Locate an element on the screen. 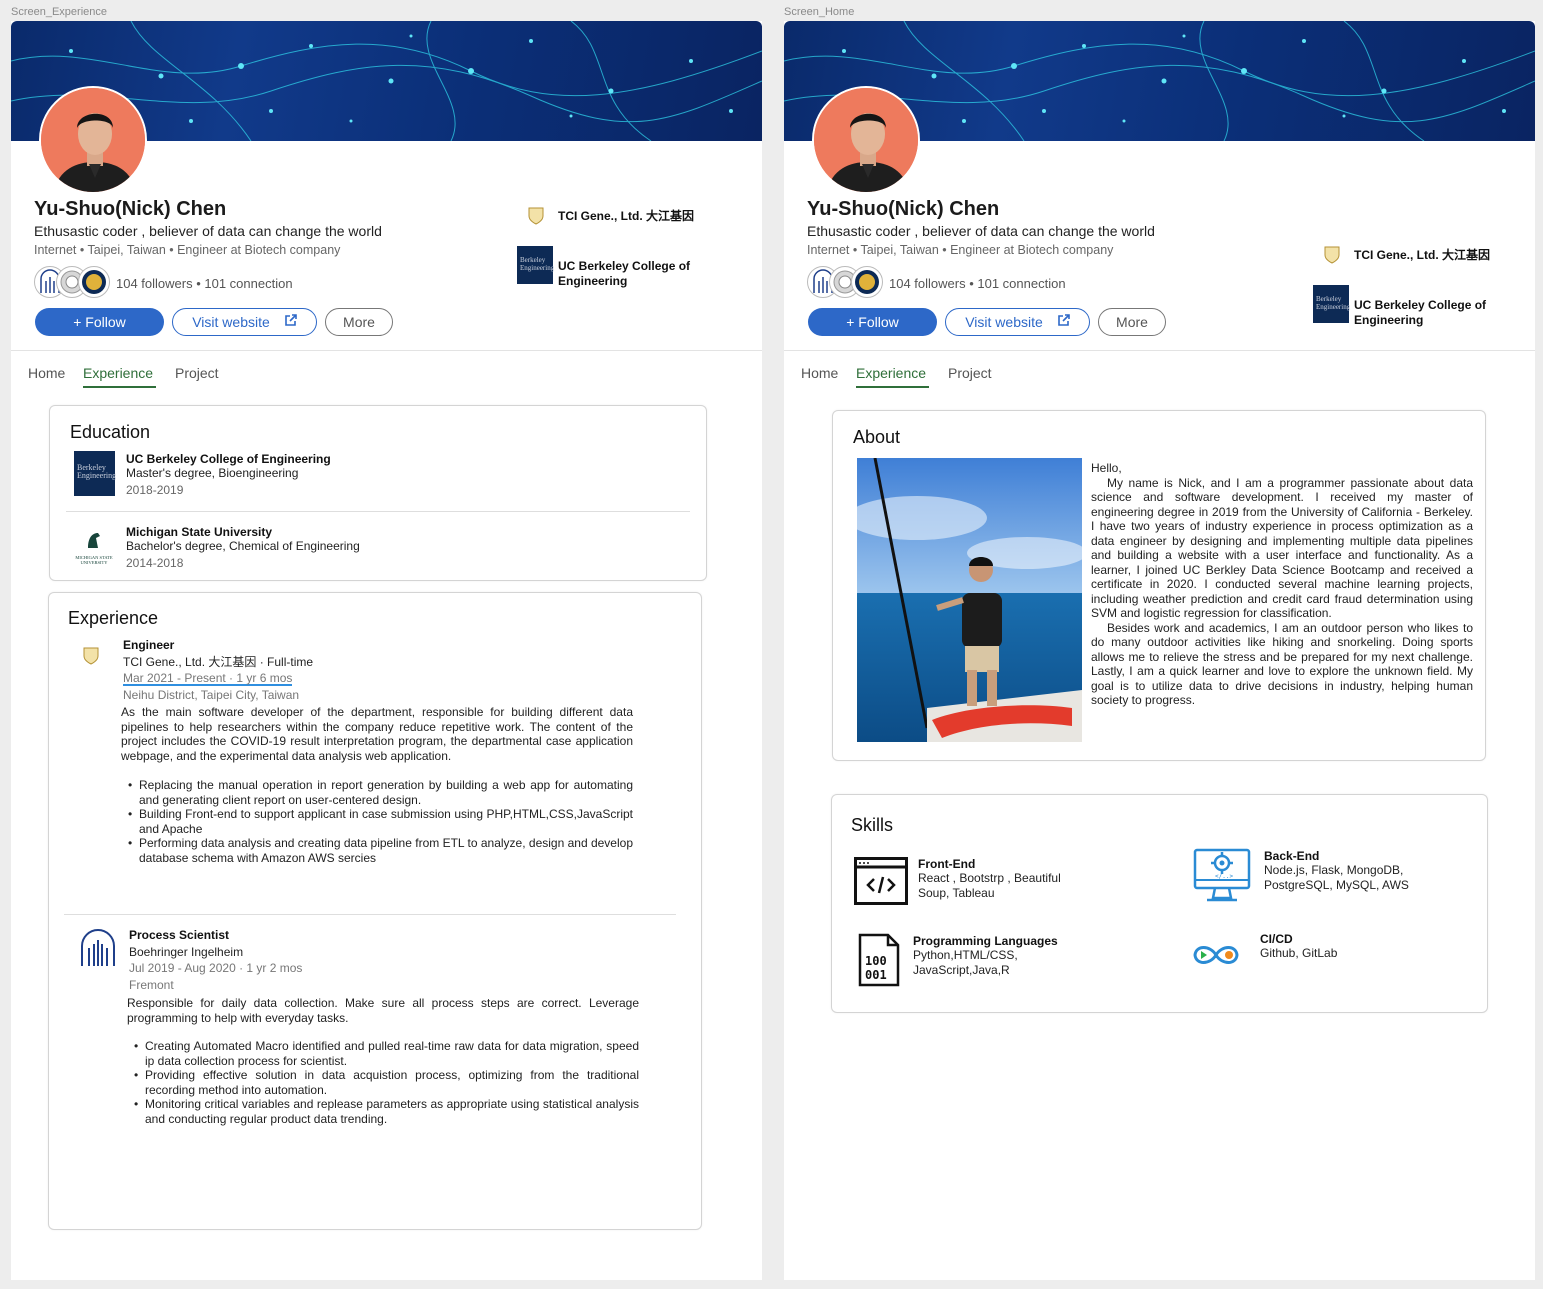 Image resolution: width=1543 pixels, height=1289 pixels. job-dates: Jul 2019 - Aug 2020 · 1 yr 2 mos is located at coordinates (216, 968).